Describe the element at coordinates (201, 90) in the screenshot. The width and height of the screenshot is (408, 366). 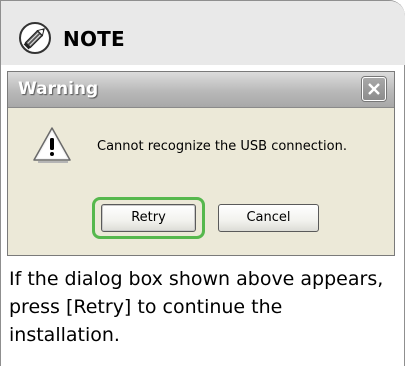
I see `dialog-titlebar: Warning` at that location.